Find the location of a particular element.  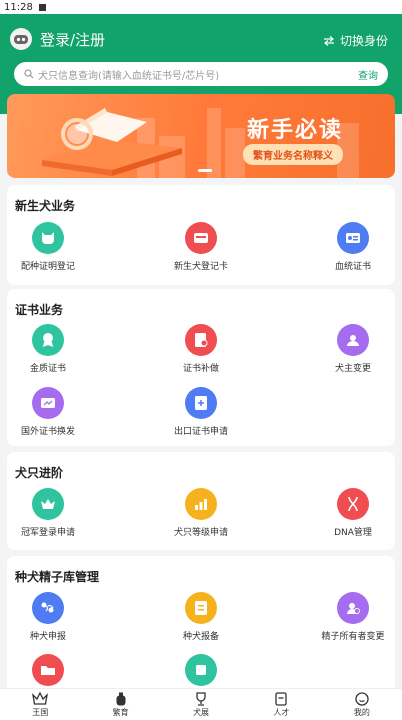

box-icon is located at coordinates (201, 670).